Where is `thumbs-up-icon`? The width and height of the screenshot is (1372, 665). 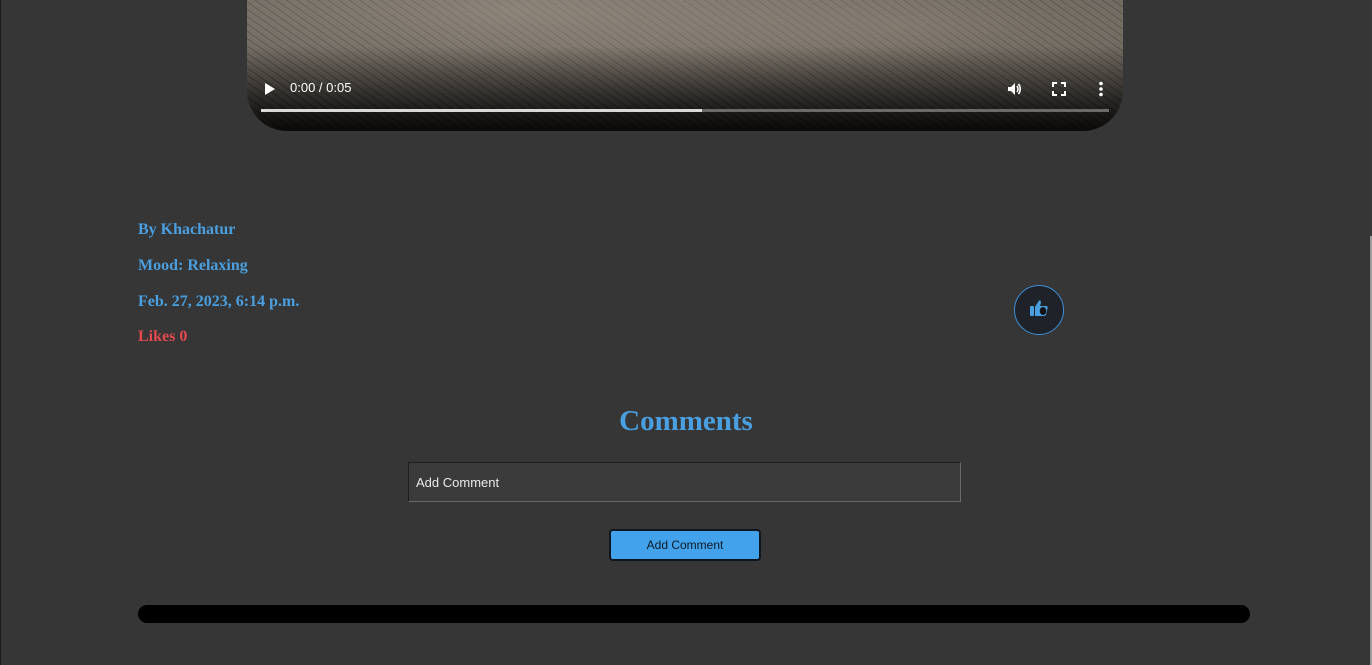
thumbs-up-icon is located at coordinates (1039, 310).